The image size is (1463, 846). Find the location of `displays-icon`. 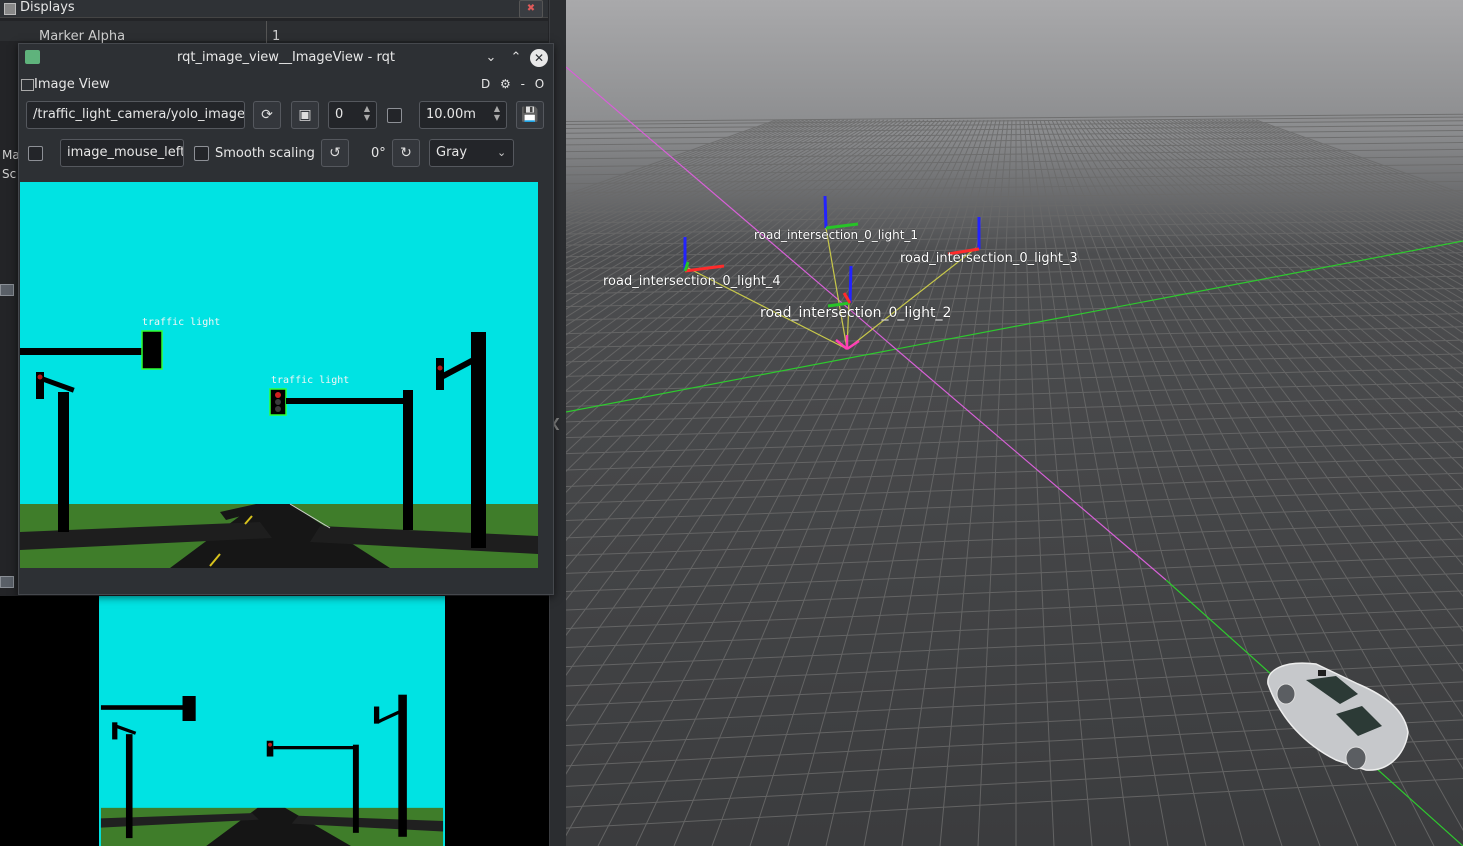

displays-icon is located at coordinates (10, 9).